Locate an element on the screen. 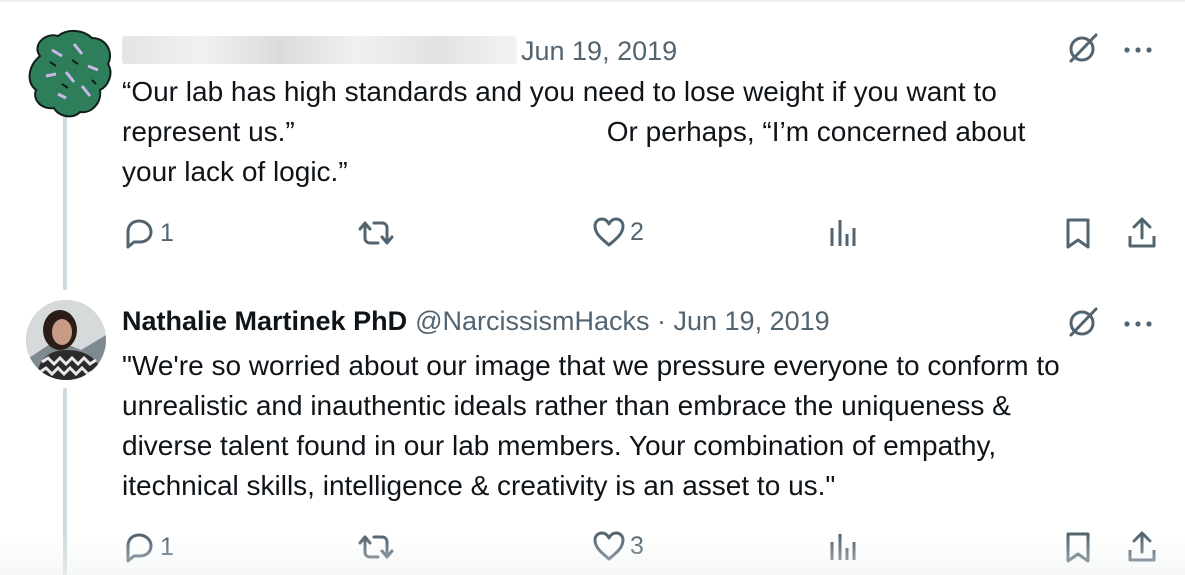 The height and width of the screenshot is (575, 1185). like-count: 3 is located at coordinates (637, 545).